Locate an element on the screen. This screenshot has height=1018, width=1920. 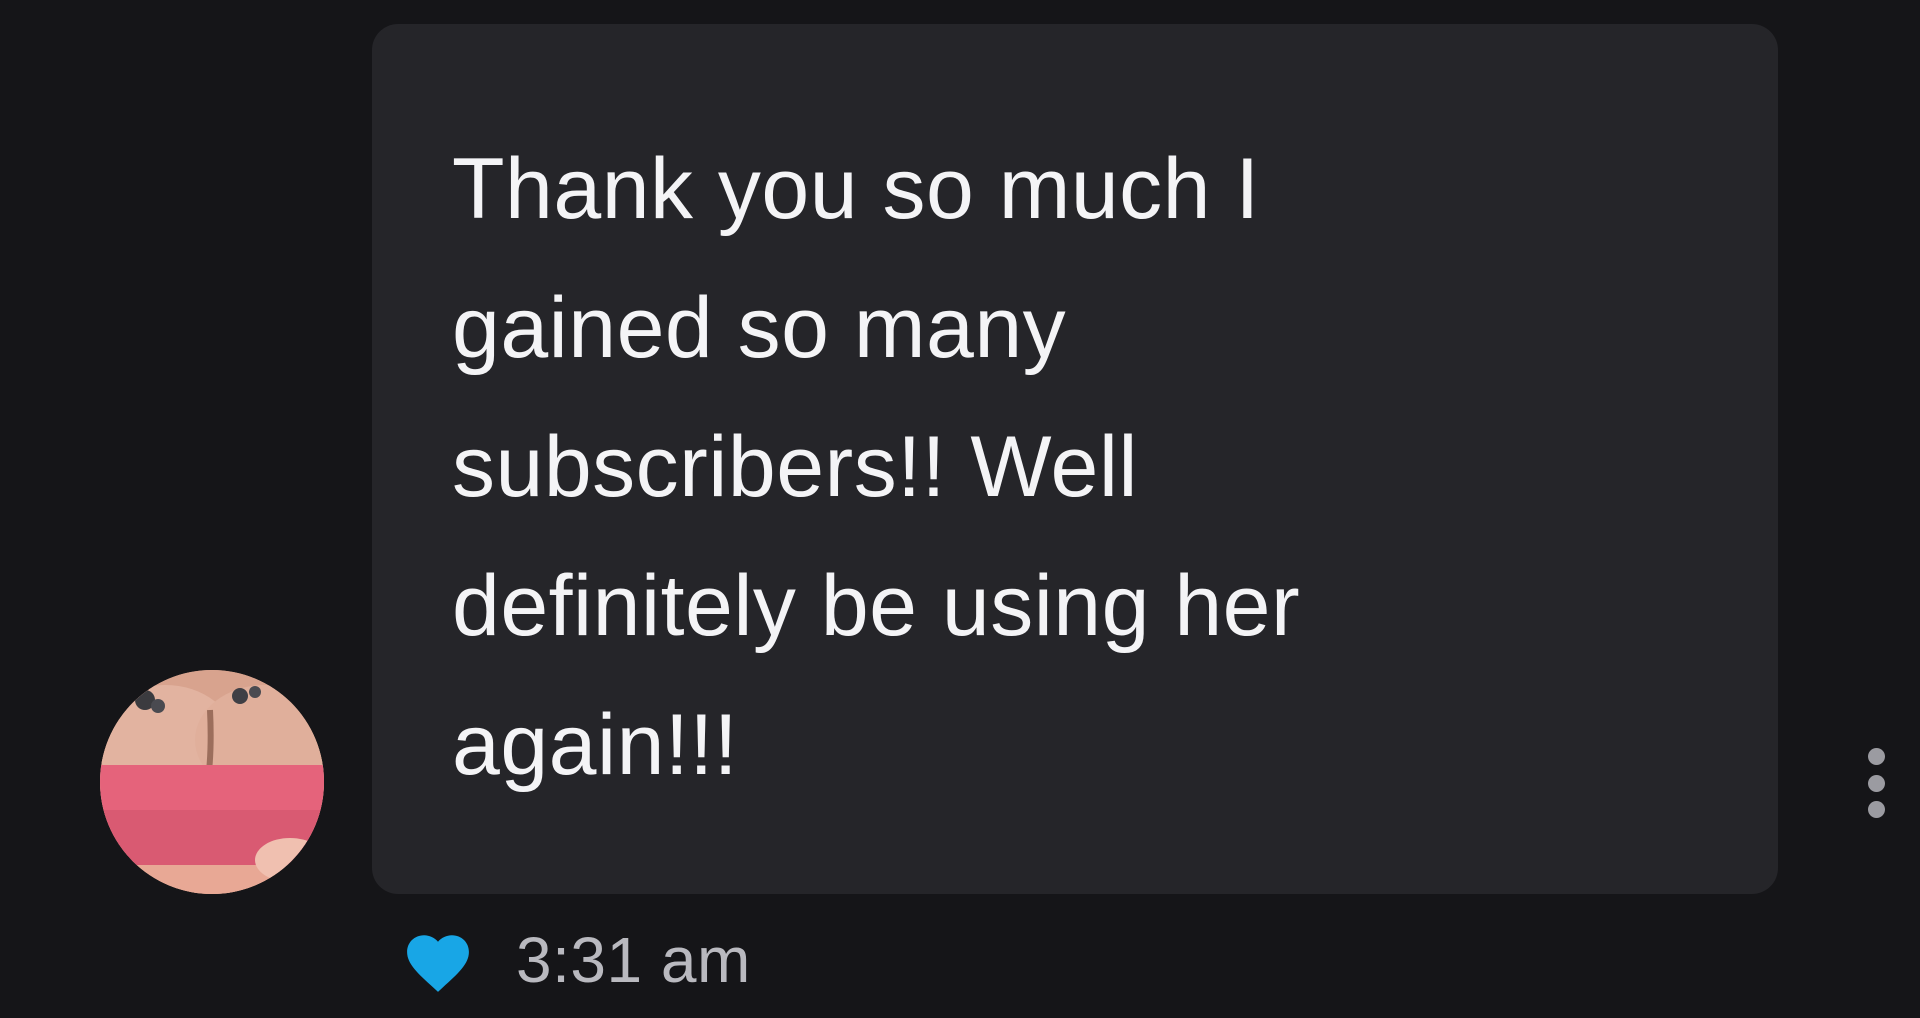
message-meta: 3:31 am is located at coordinates (575, 960).